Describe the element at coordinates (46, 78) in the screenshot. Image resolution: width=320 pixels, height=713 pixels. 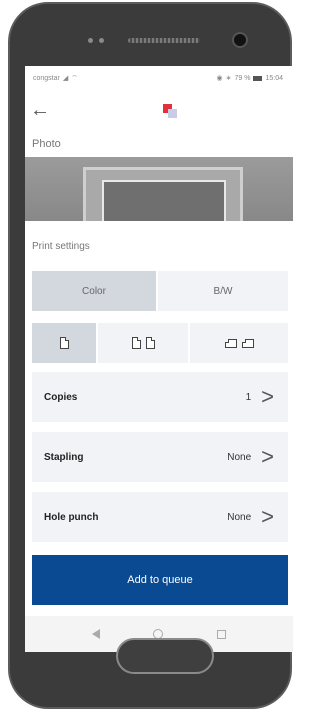
I see `carrier-name: congstar` at that location.